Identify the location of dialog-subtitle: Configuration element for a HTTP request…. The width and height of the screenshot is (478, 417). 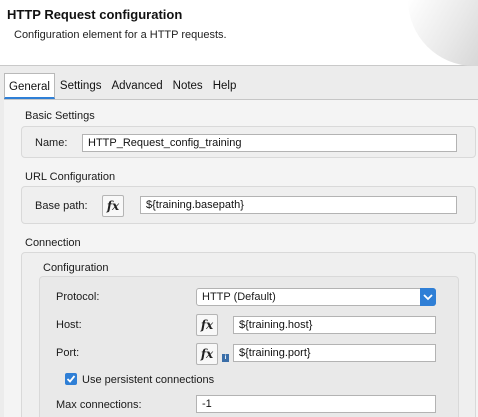
(120, 35).